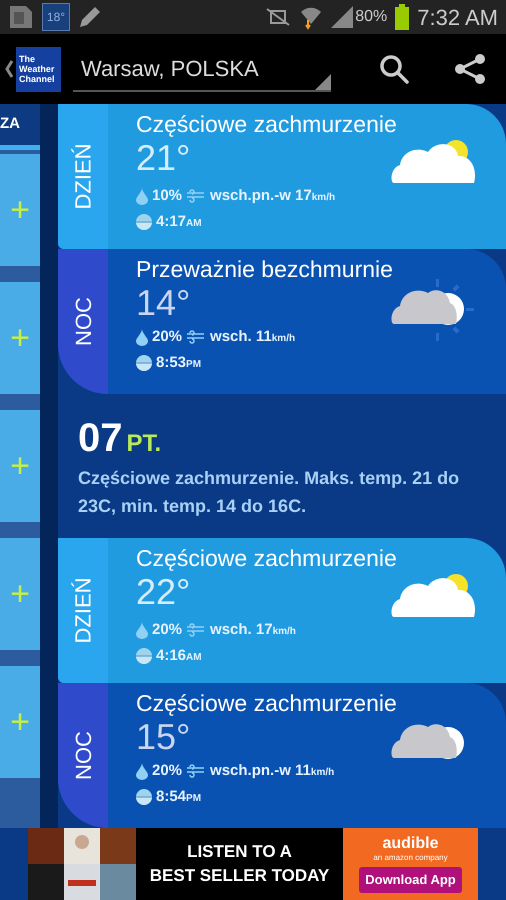 The width and height of the screenshot is (506, 900). I want to click on battery-percent: 80%, so click(371, 17).